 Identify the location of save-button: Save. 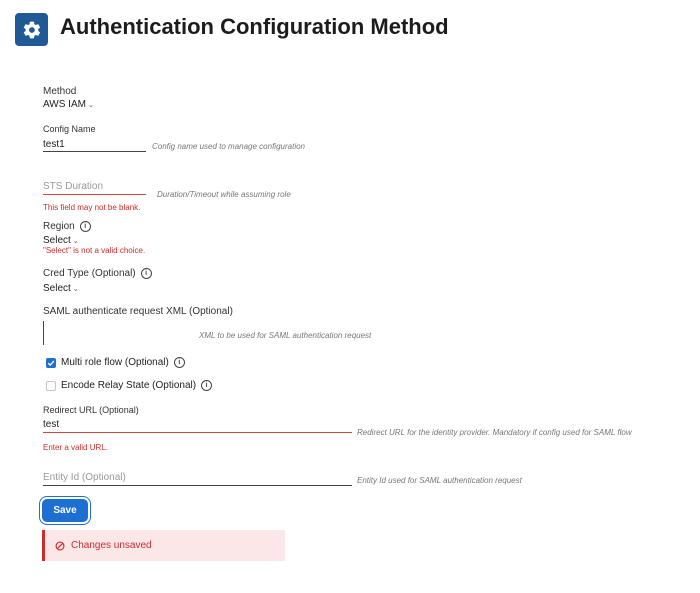
(65, 510).